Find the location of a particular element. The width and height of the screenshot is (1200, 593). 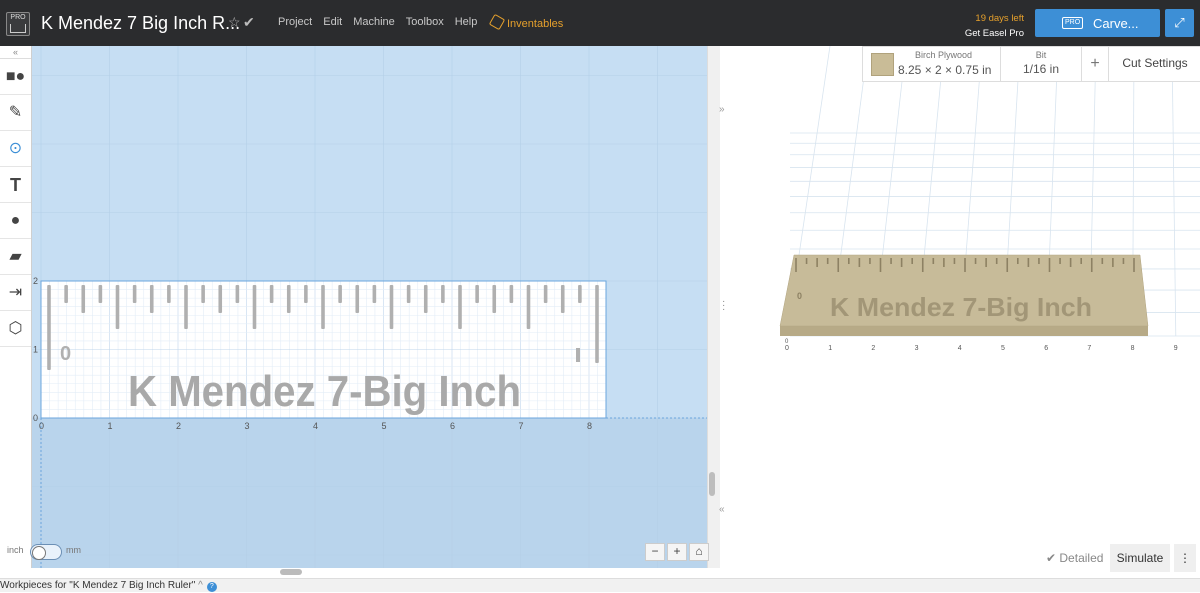

chevron-up-icon: ^ is located at coordinates (200, 585).